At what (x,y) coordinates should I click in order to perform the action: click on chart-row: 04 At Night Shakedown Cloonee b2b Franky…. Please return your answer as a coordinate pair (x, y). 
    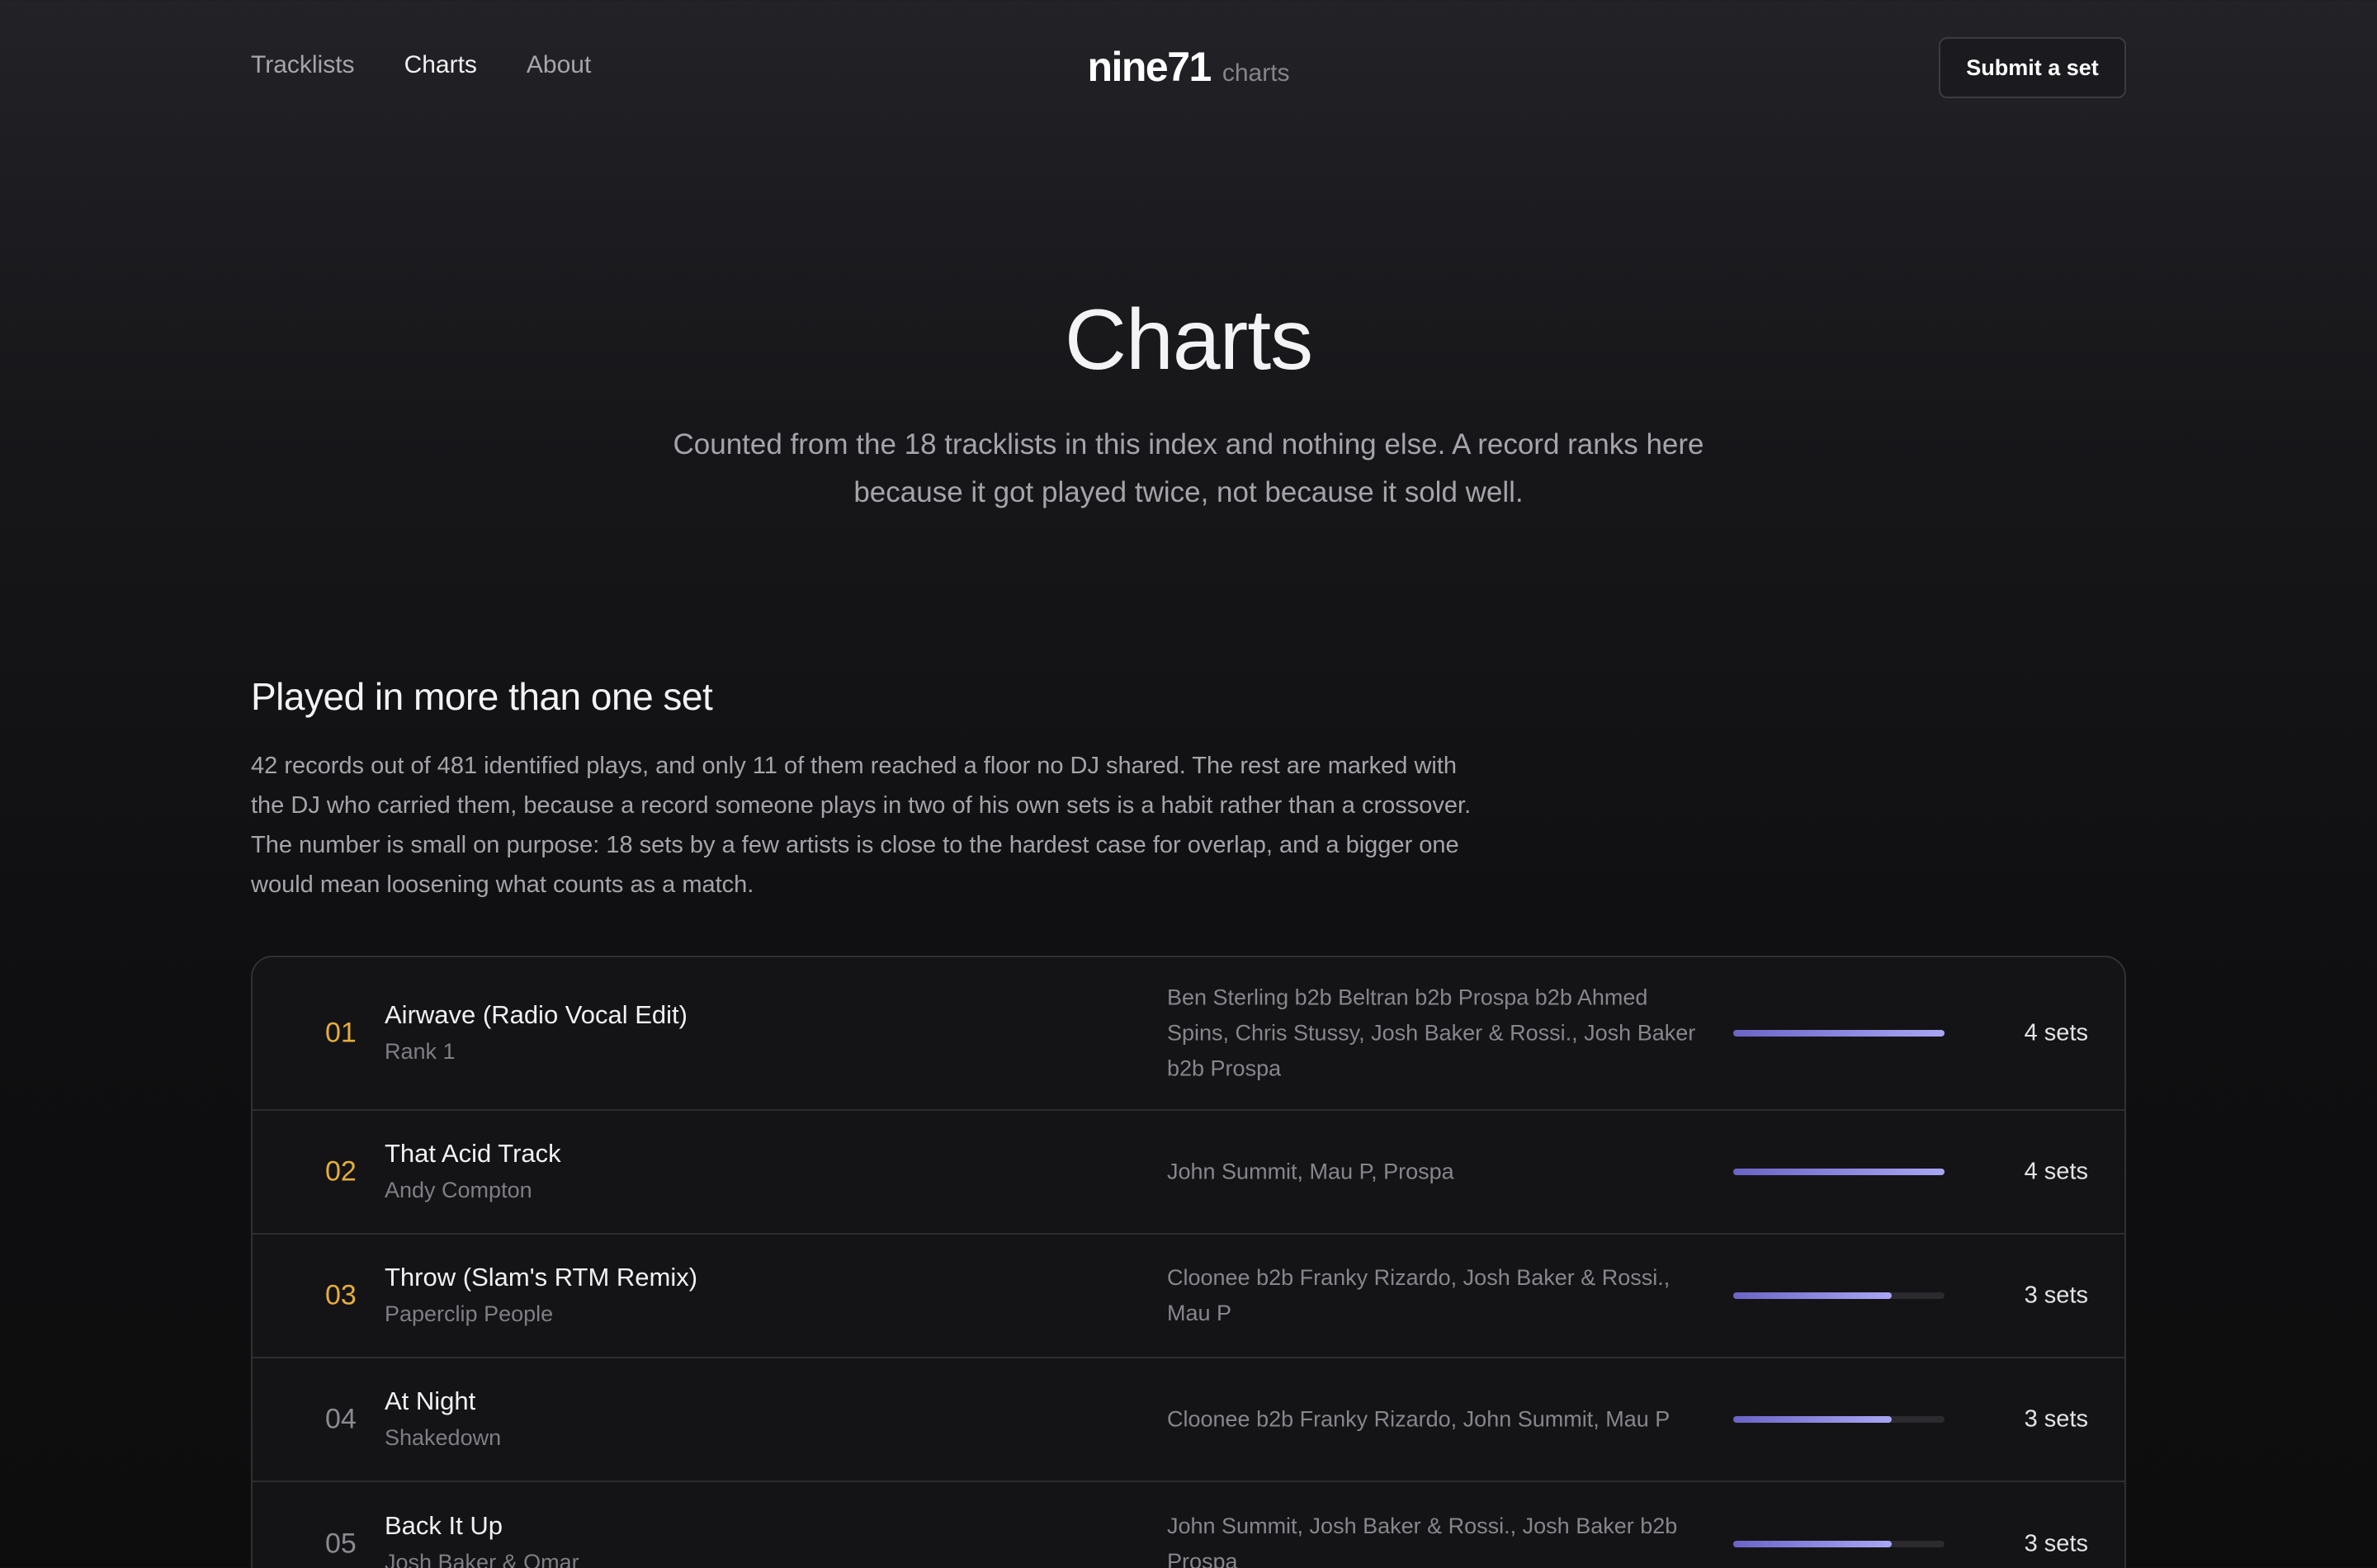
    Looking at the image, I should click on (1188, 1420).